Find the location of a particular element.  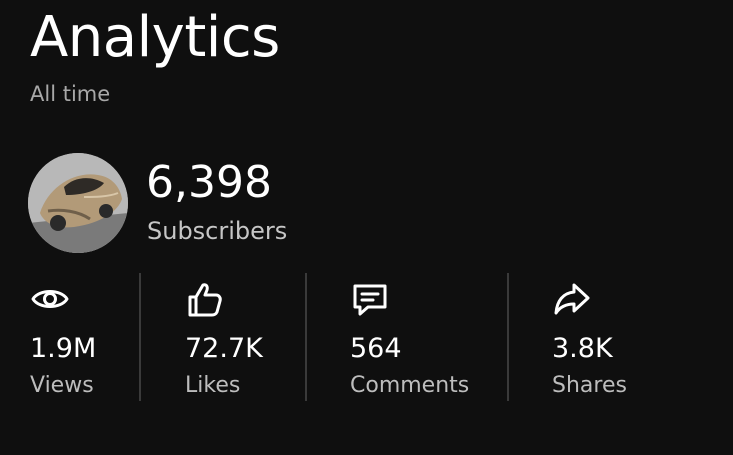

car-image-icon is located at coordinates (78, 203).